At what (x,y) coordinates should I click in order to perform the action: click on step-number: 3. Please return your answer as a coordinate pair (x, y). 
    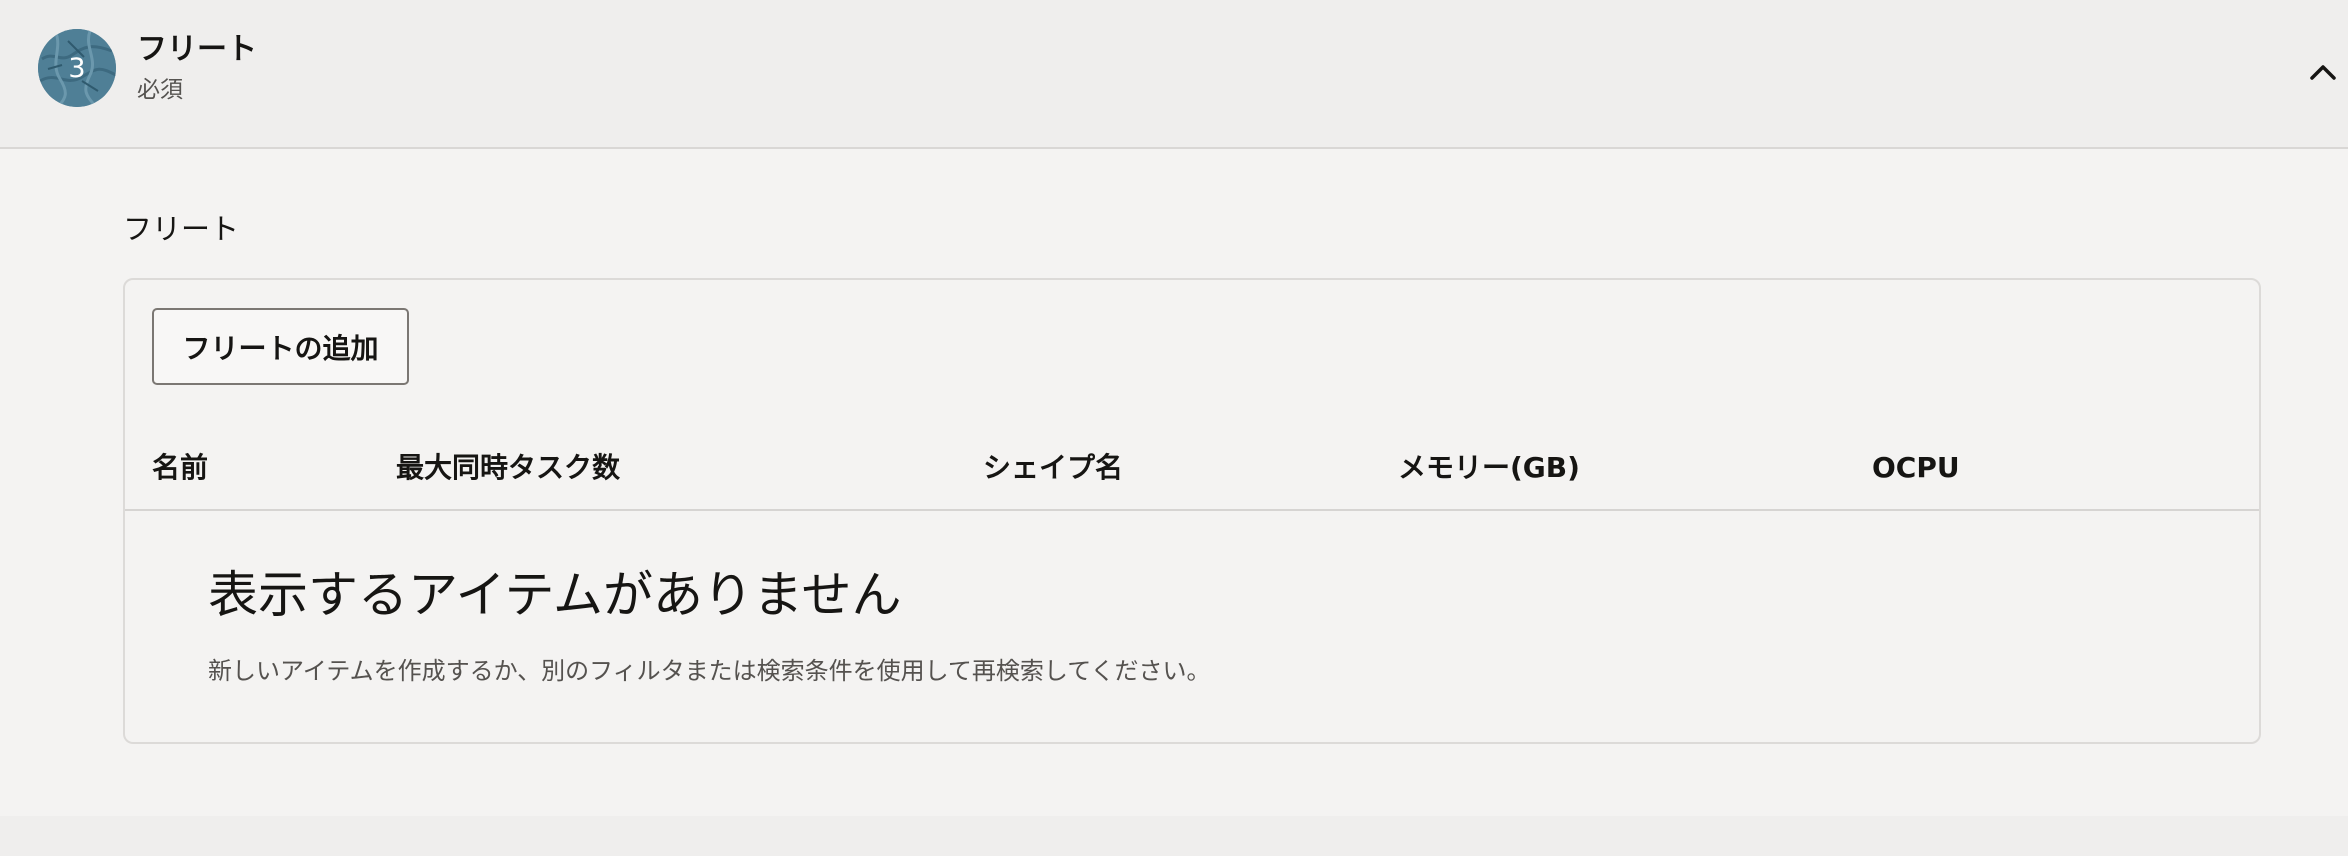
    Looking at the image, I should click on (77, 68).